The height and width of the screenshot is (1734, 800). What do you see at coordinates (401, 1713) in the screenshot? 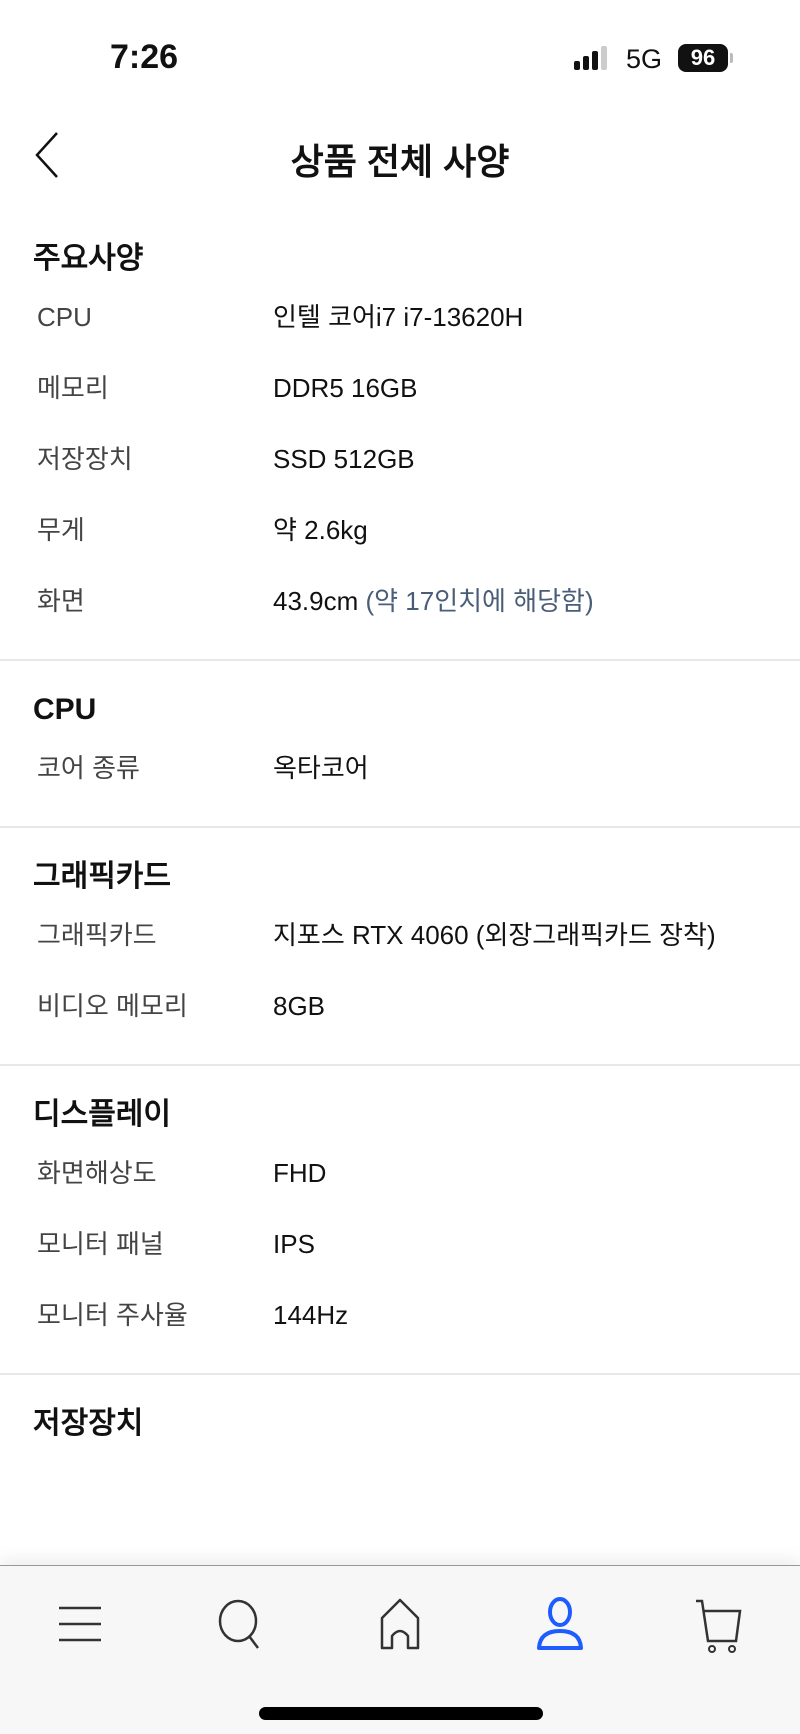
I see `home-indicator` at bounding box center [401, 1713].